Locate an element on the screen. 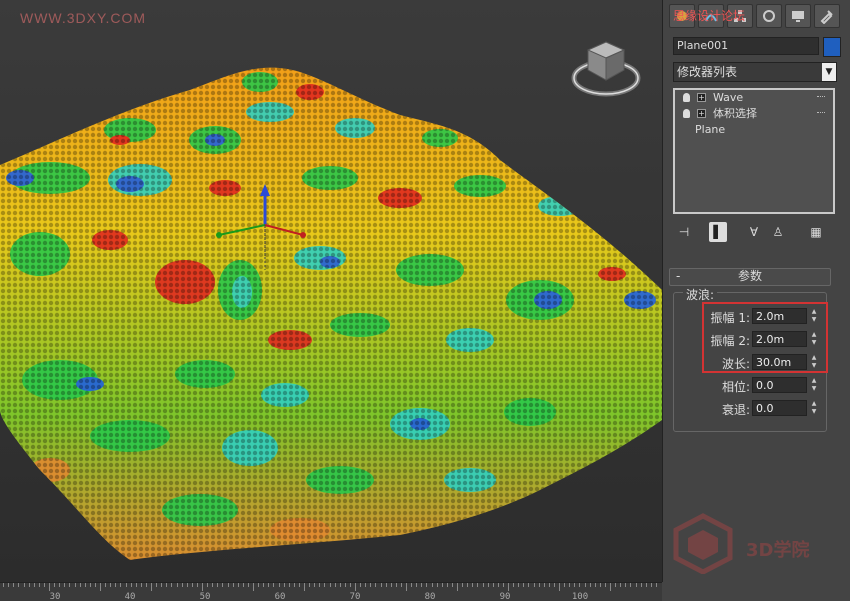 The image size is (850, 601). tab-utilities is located at coordinates (827, 16).